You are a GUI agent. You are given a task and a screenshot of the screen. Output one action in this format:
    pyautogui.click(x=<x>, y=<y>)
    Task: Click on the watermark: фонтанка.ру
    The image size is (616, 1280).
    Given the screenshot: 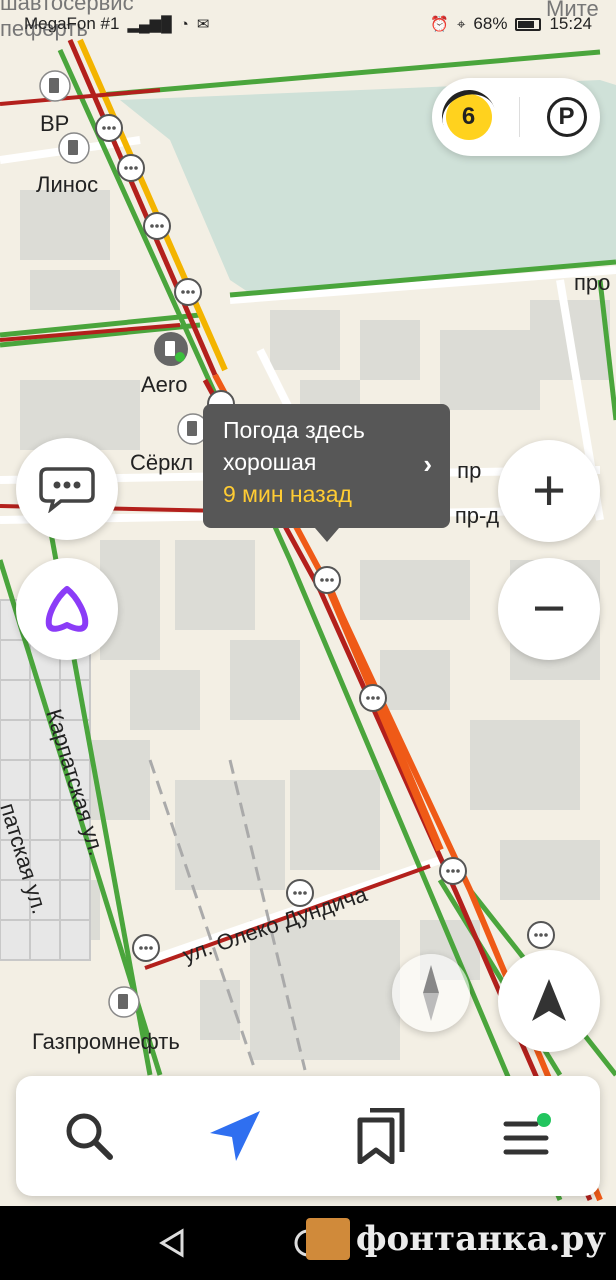 What is the action you would take?
    pyautogui.click(x=455, y=1239)
    